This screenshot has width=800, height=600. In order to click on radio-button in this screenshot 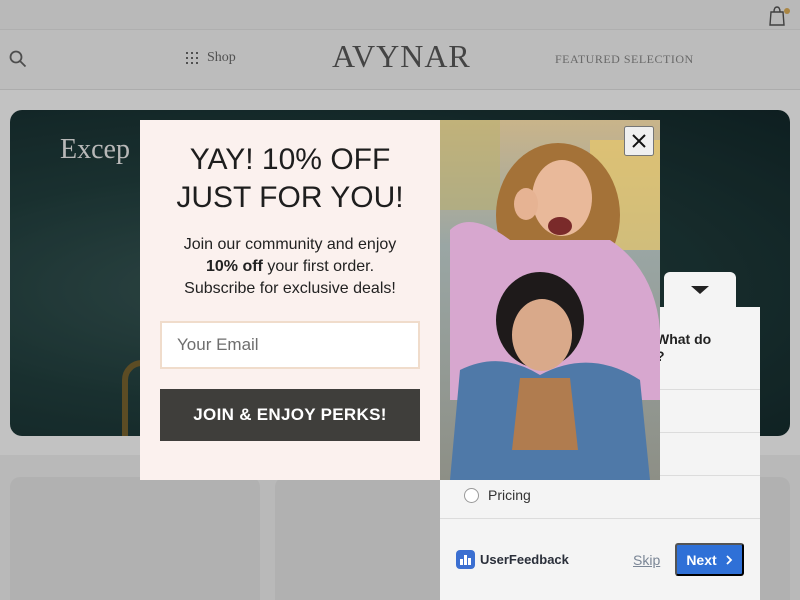, I will do `click(471, 495)`.